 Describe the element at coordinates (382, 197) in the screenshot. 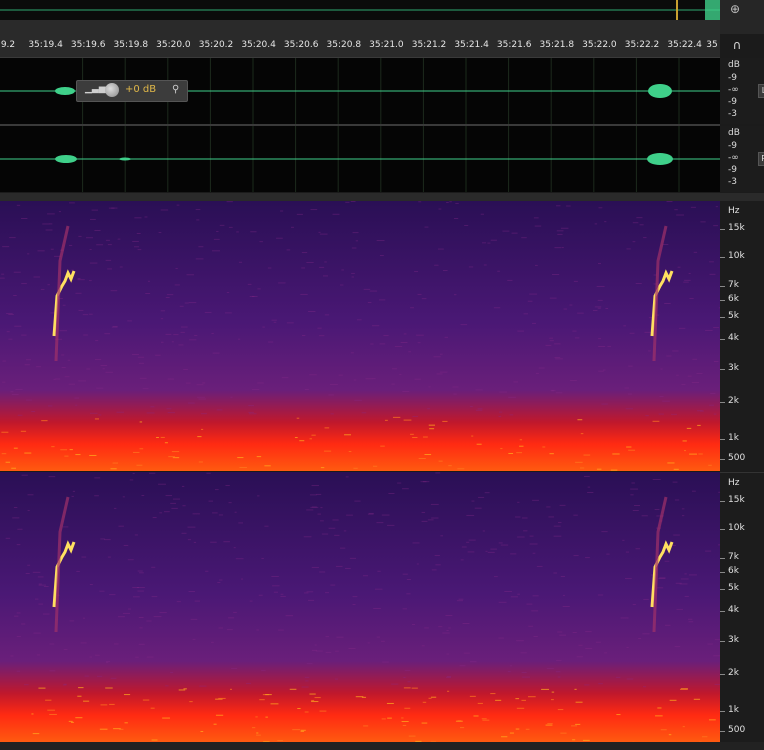

I see `view-divider` at that location.